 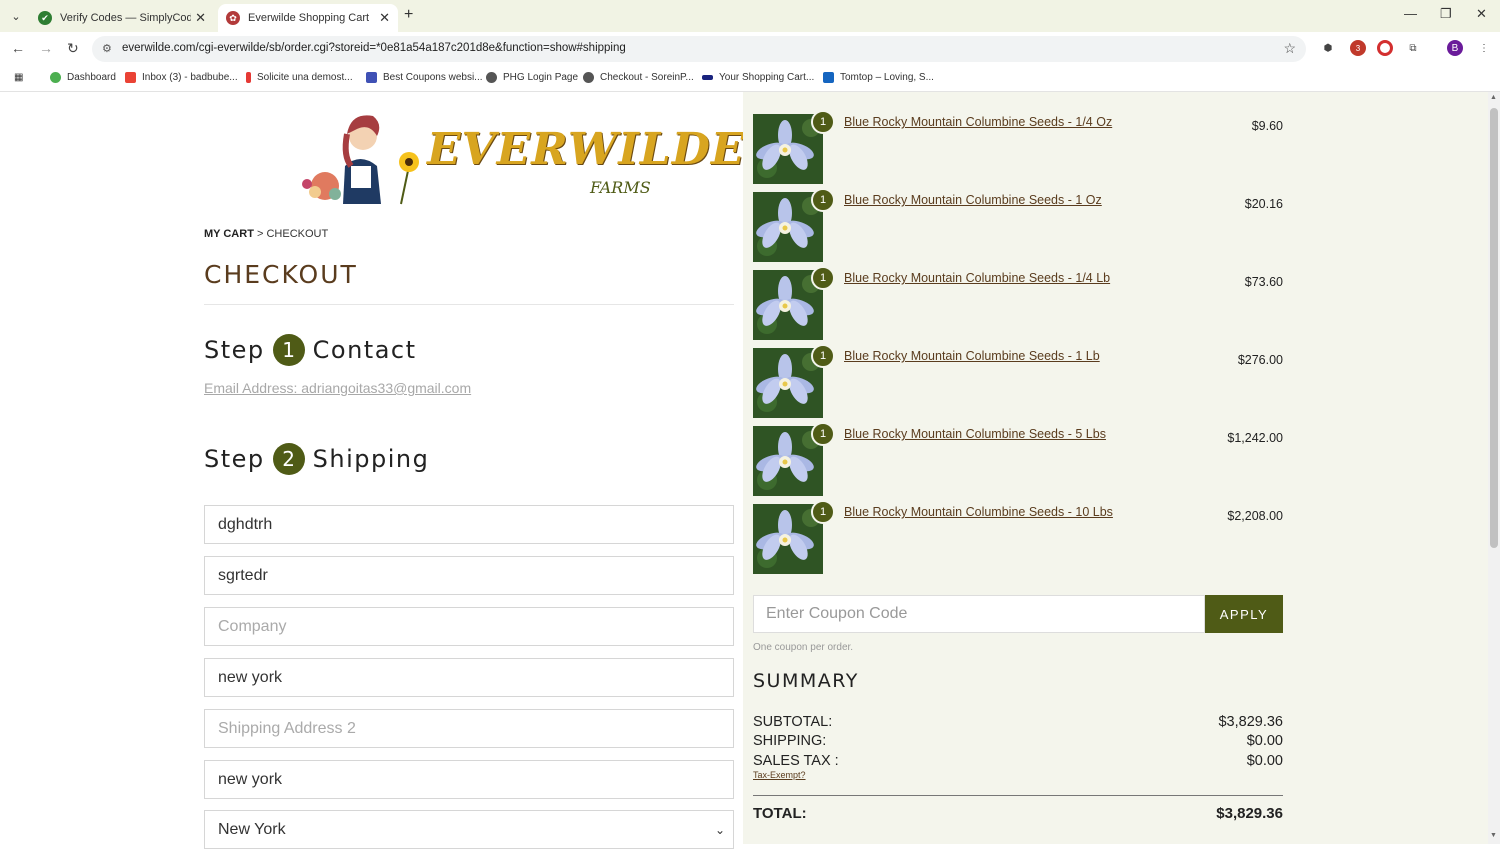 What do you see at coordinates (1493, 835) in the screenshot?
I see `scroll-down-icon: ▼` at bounding box center [1493, 835].